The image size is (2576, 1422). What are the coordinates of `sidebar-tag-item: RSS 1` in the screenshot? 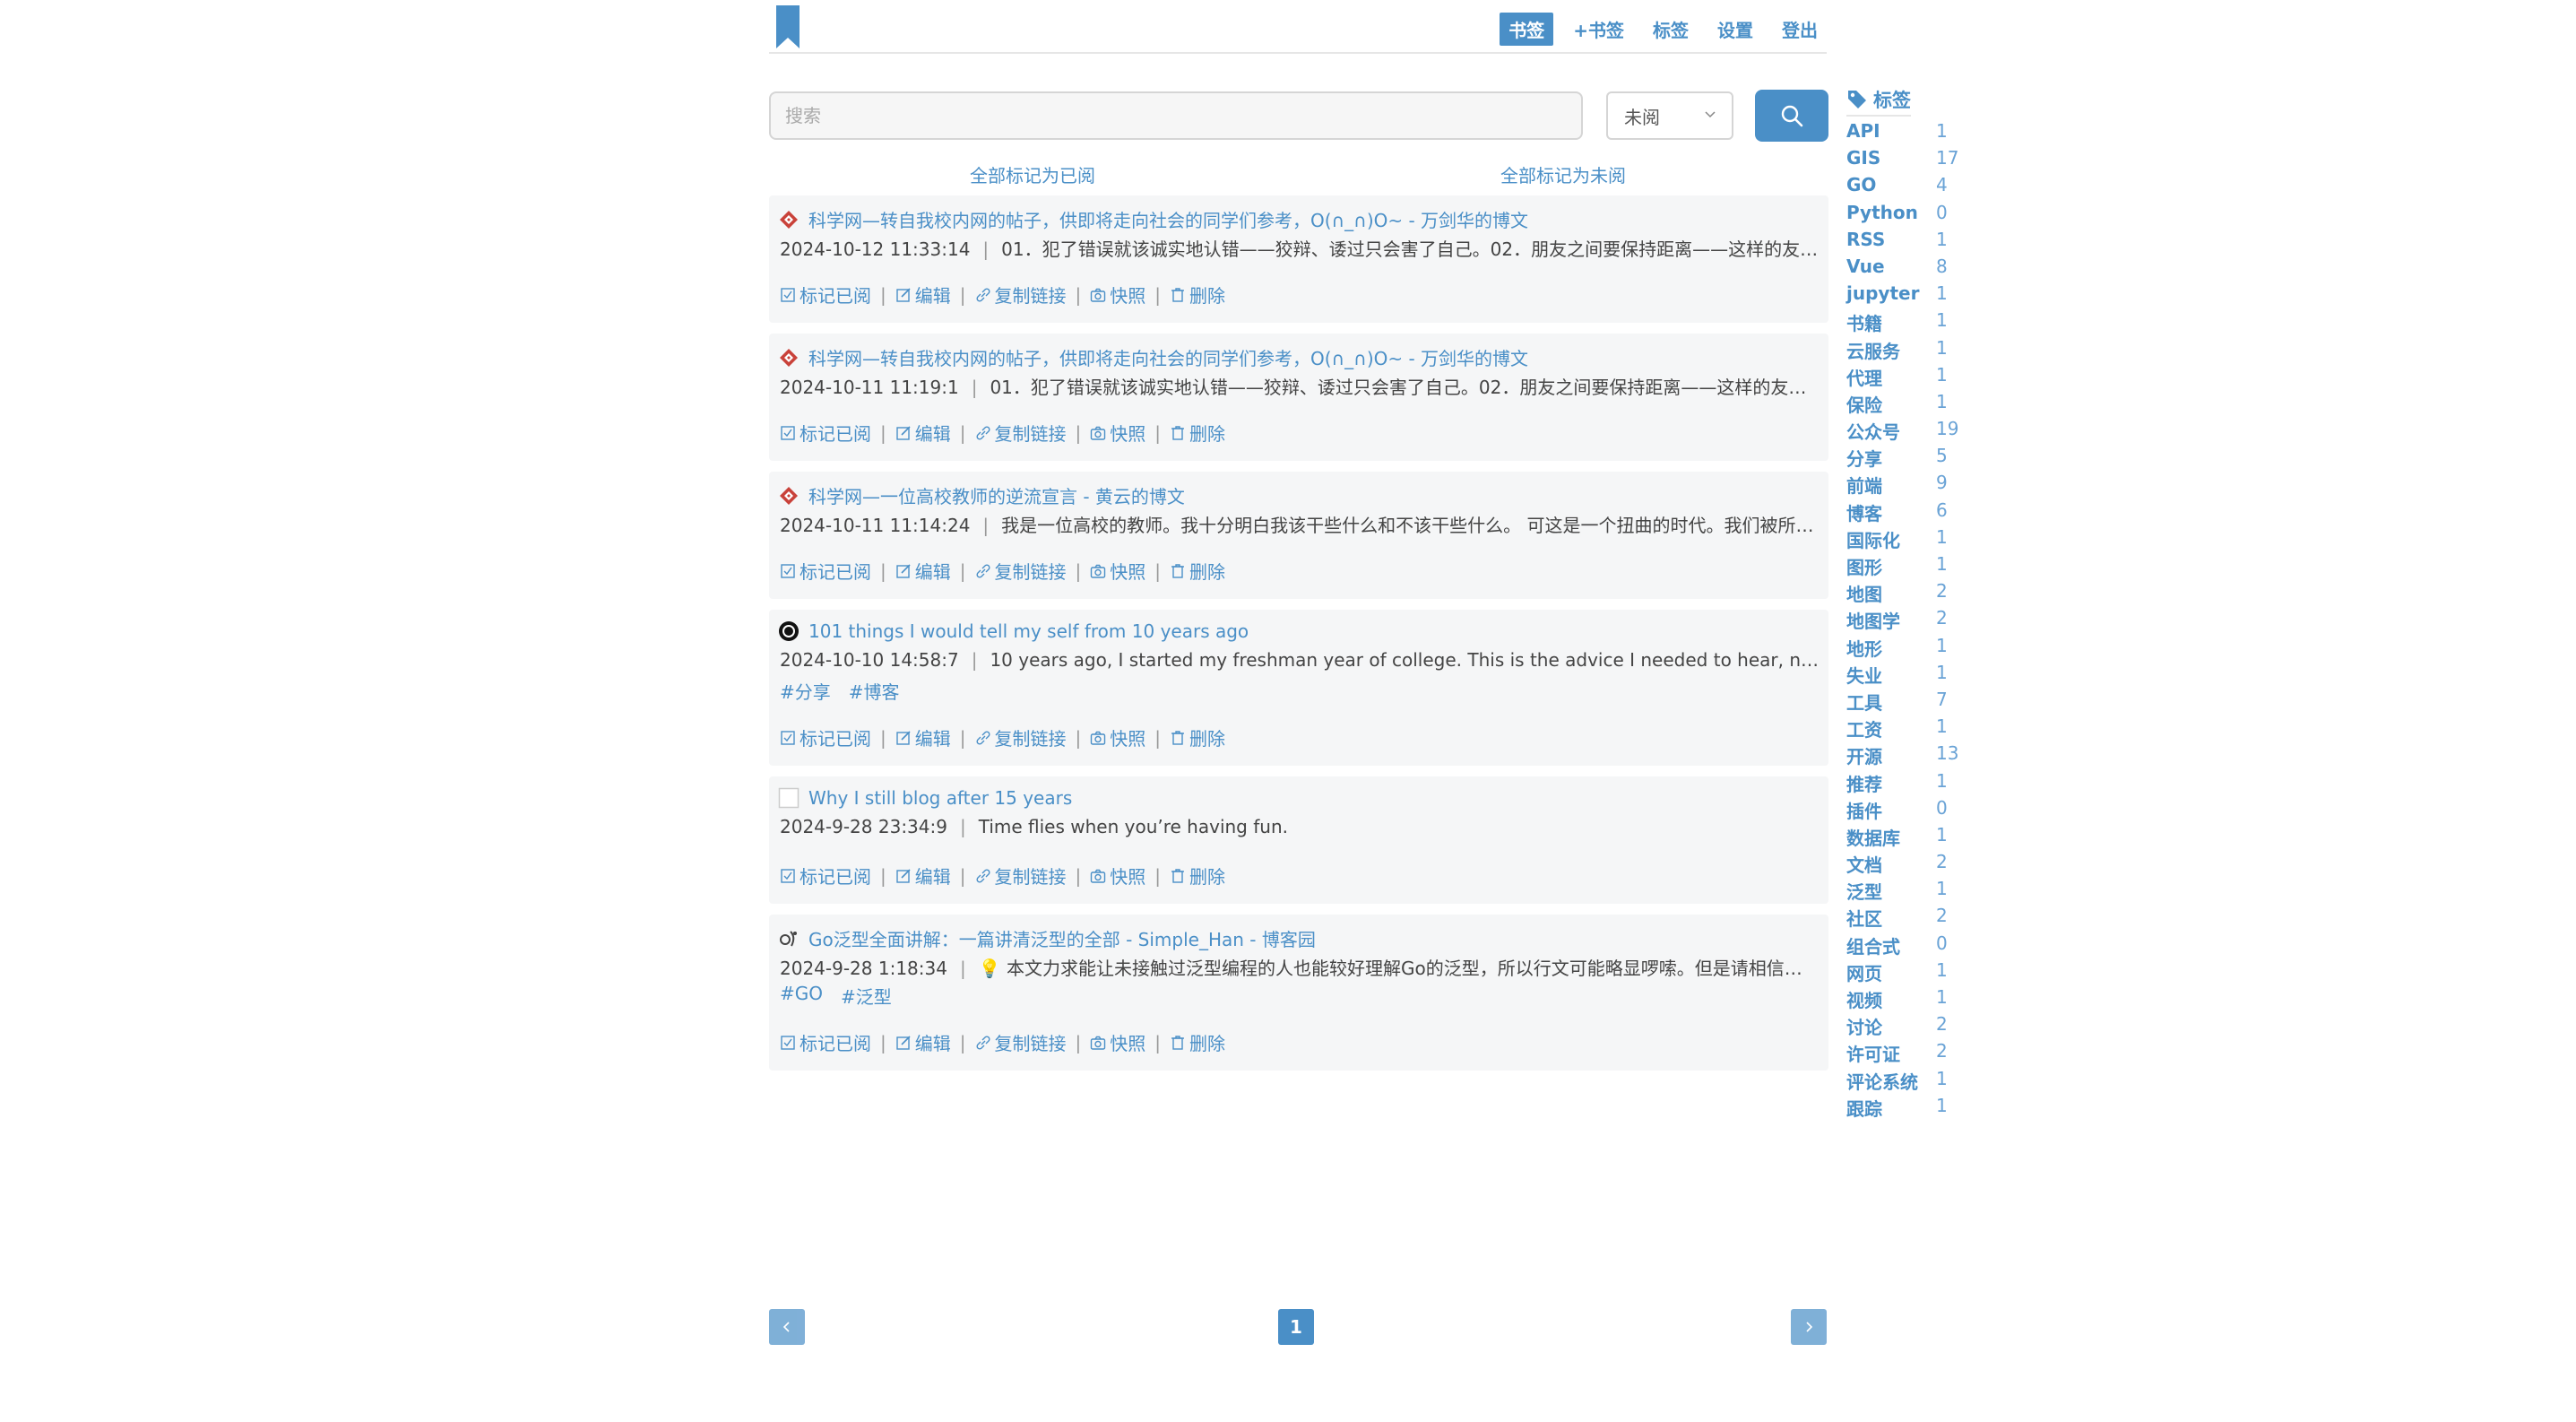 It's located at (1936, 238).